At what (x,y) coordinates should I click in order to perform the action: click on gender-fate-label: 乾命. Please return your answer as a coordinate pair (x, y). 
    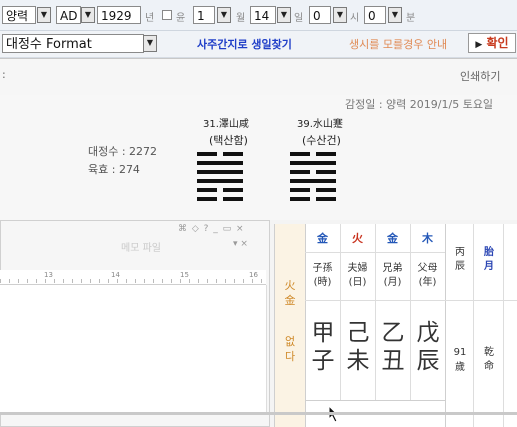
    Looking at the image, I should click on (489, 359).